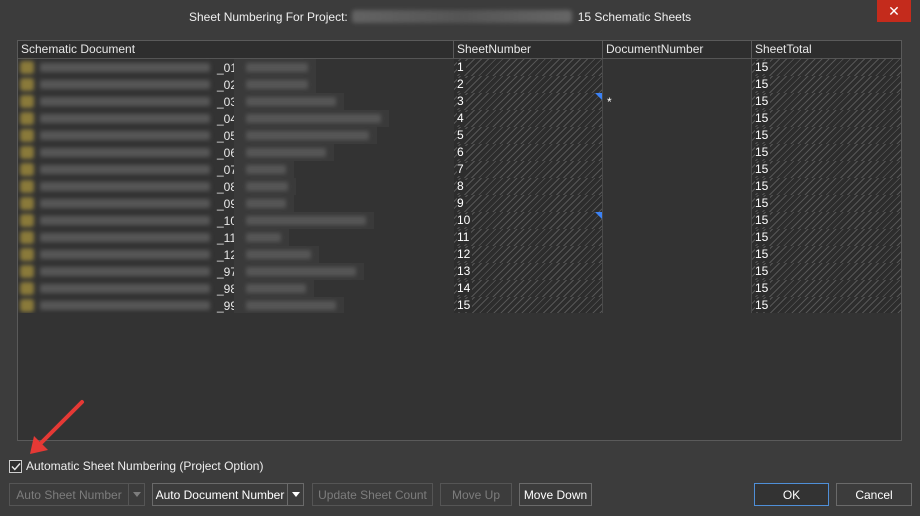 The width and height of the screenshot is (920, 516). What do you see at coordinates (528, 84) in the screenshot?
I see `sheet-number-cell: 2` at bounding box center [528, 84].